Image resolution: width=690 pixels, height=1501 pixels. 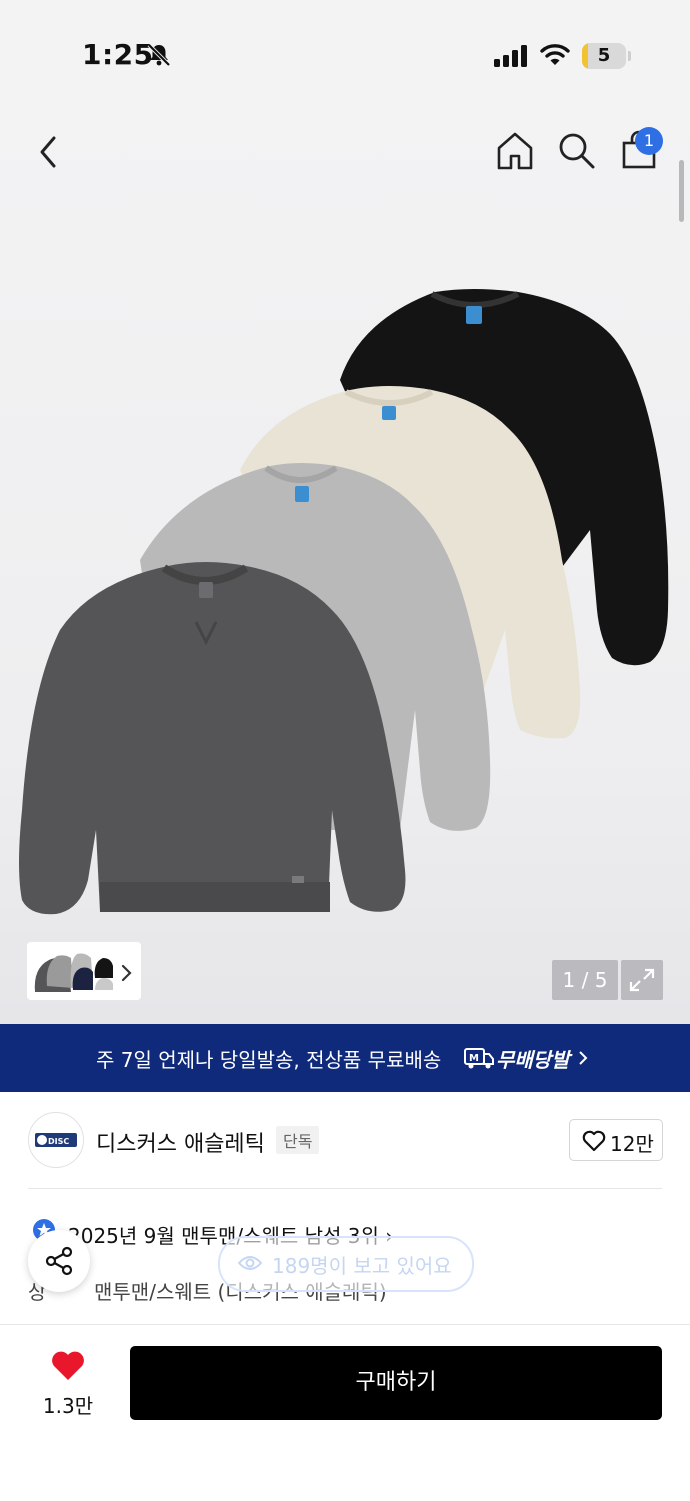 I want to click on signal-icon, so click(x=511, y=58).